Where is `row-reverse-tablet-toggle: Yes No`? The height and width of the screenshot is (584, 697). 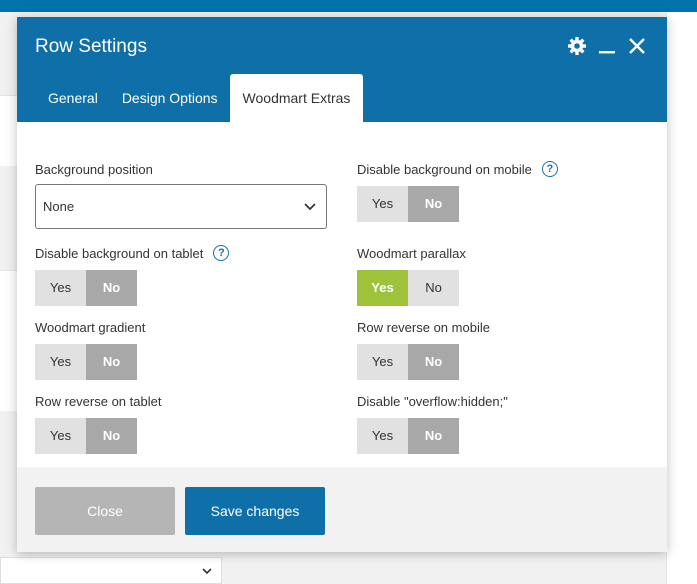
row-reverse-tablet-toggle: Yes No is located at coordinates (86, 436).